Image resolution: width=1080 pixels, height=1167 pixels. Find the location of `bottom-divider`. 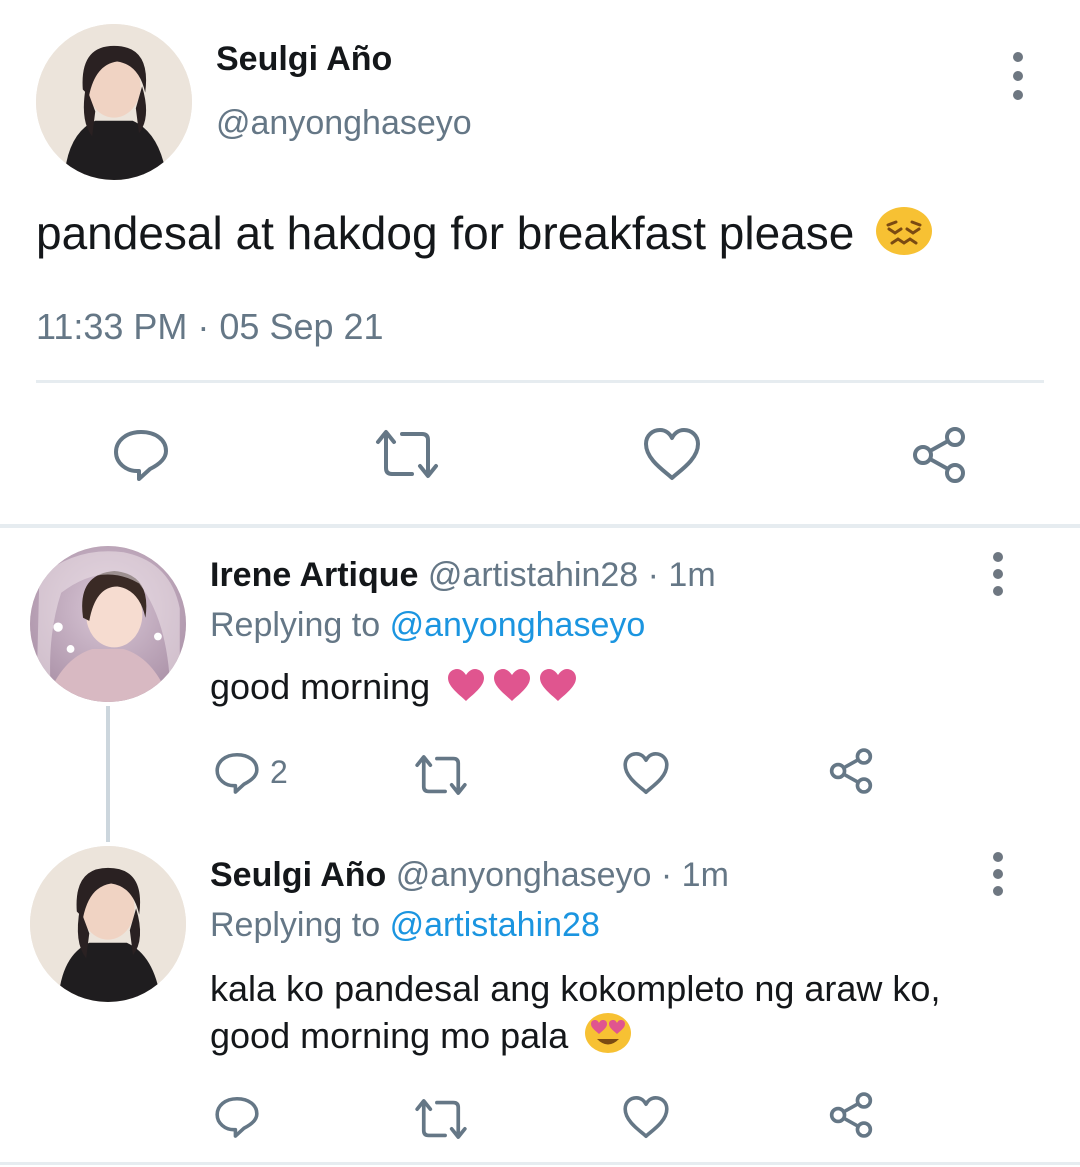

bottom-divider is located at coordinates (540, 1163).